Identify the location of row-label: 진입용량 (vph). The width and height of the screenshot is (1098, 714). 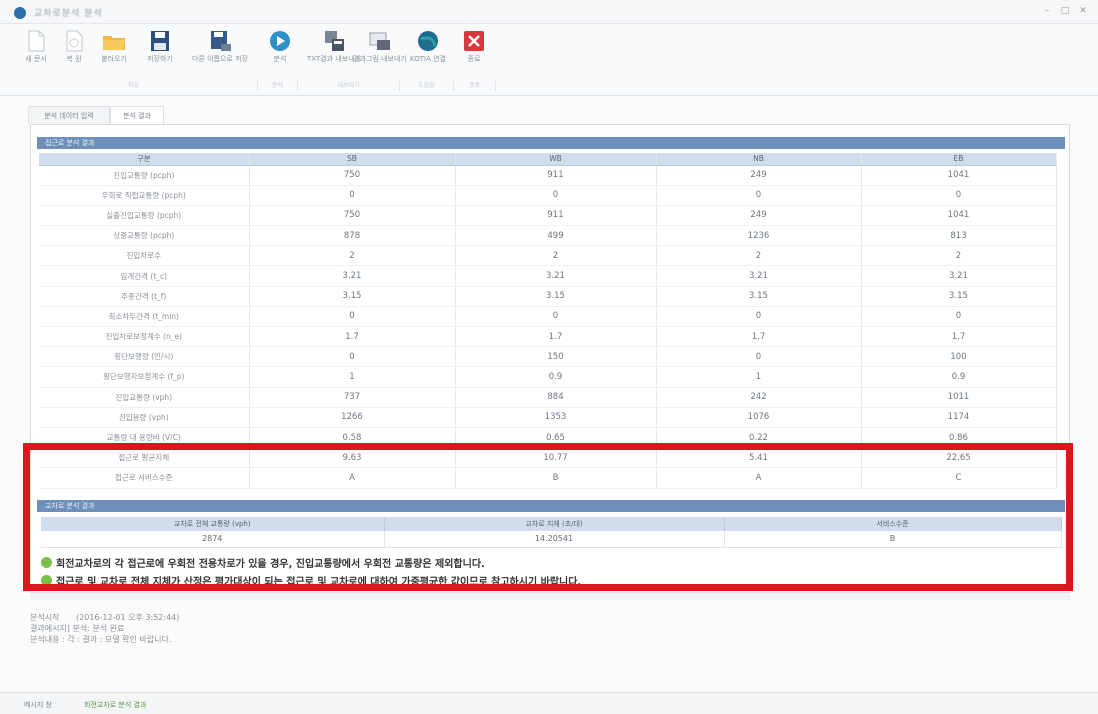
(144, 417).